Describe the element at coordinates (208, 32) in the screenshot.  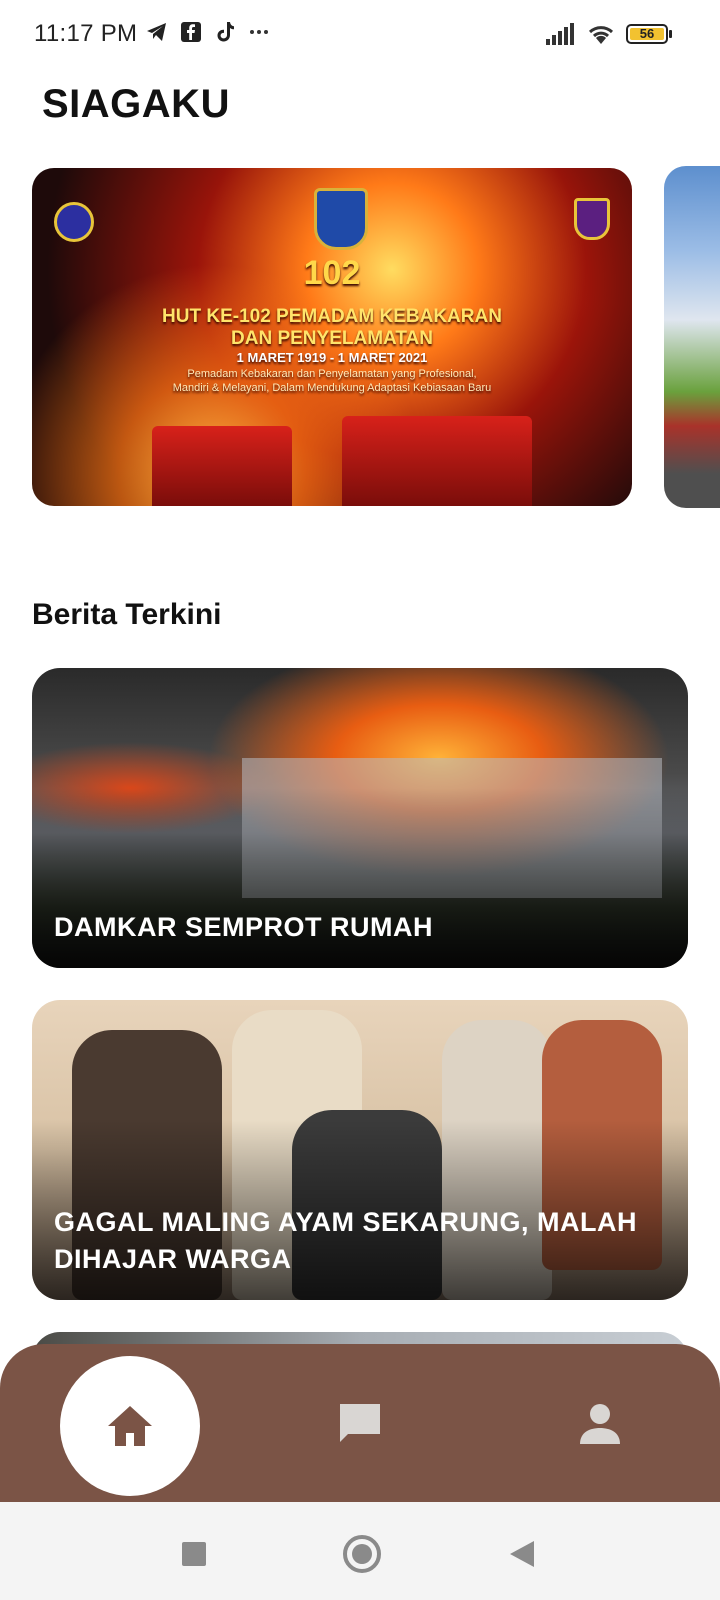
I see `notification-icons` at that location.